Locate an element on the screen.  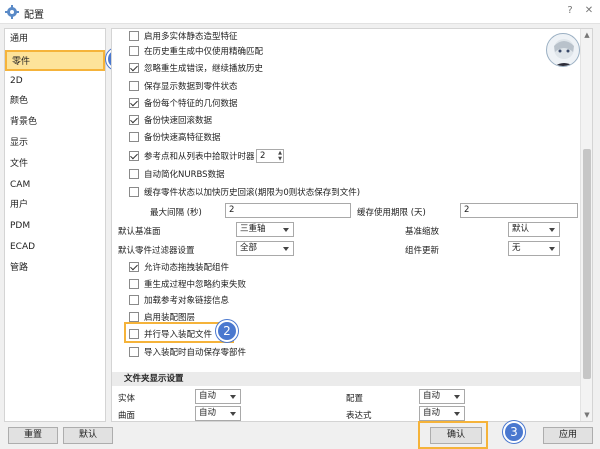
expression-select: 自动 is located at coordinates (442, 413).